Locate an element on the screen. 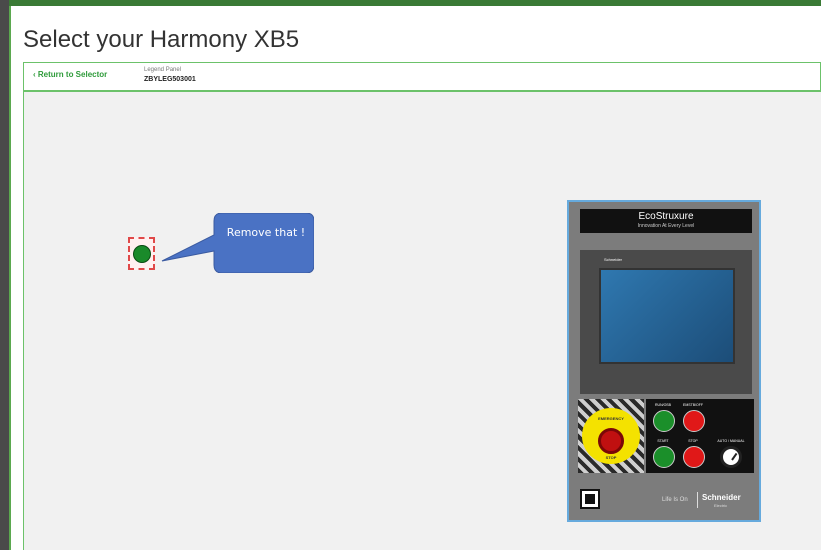 This screenshot has width=821, height=550. callout-text: Remove that ! is located at coordinates (266, 232).